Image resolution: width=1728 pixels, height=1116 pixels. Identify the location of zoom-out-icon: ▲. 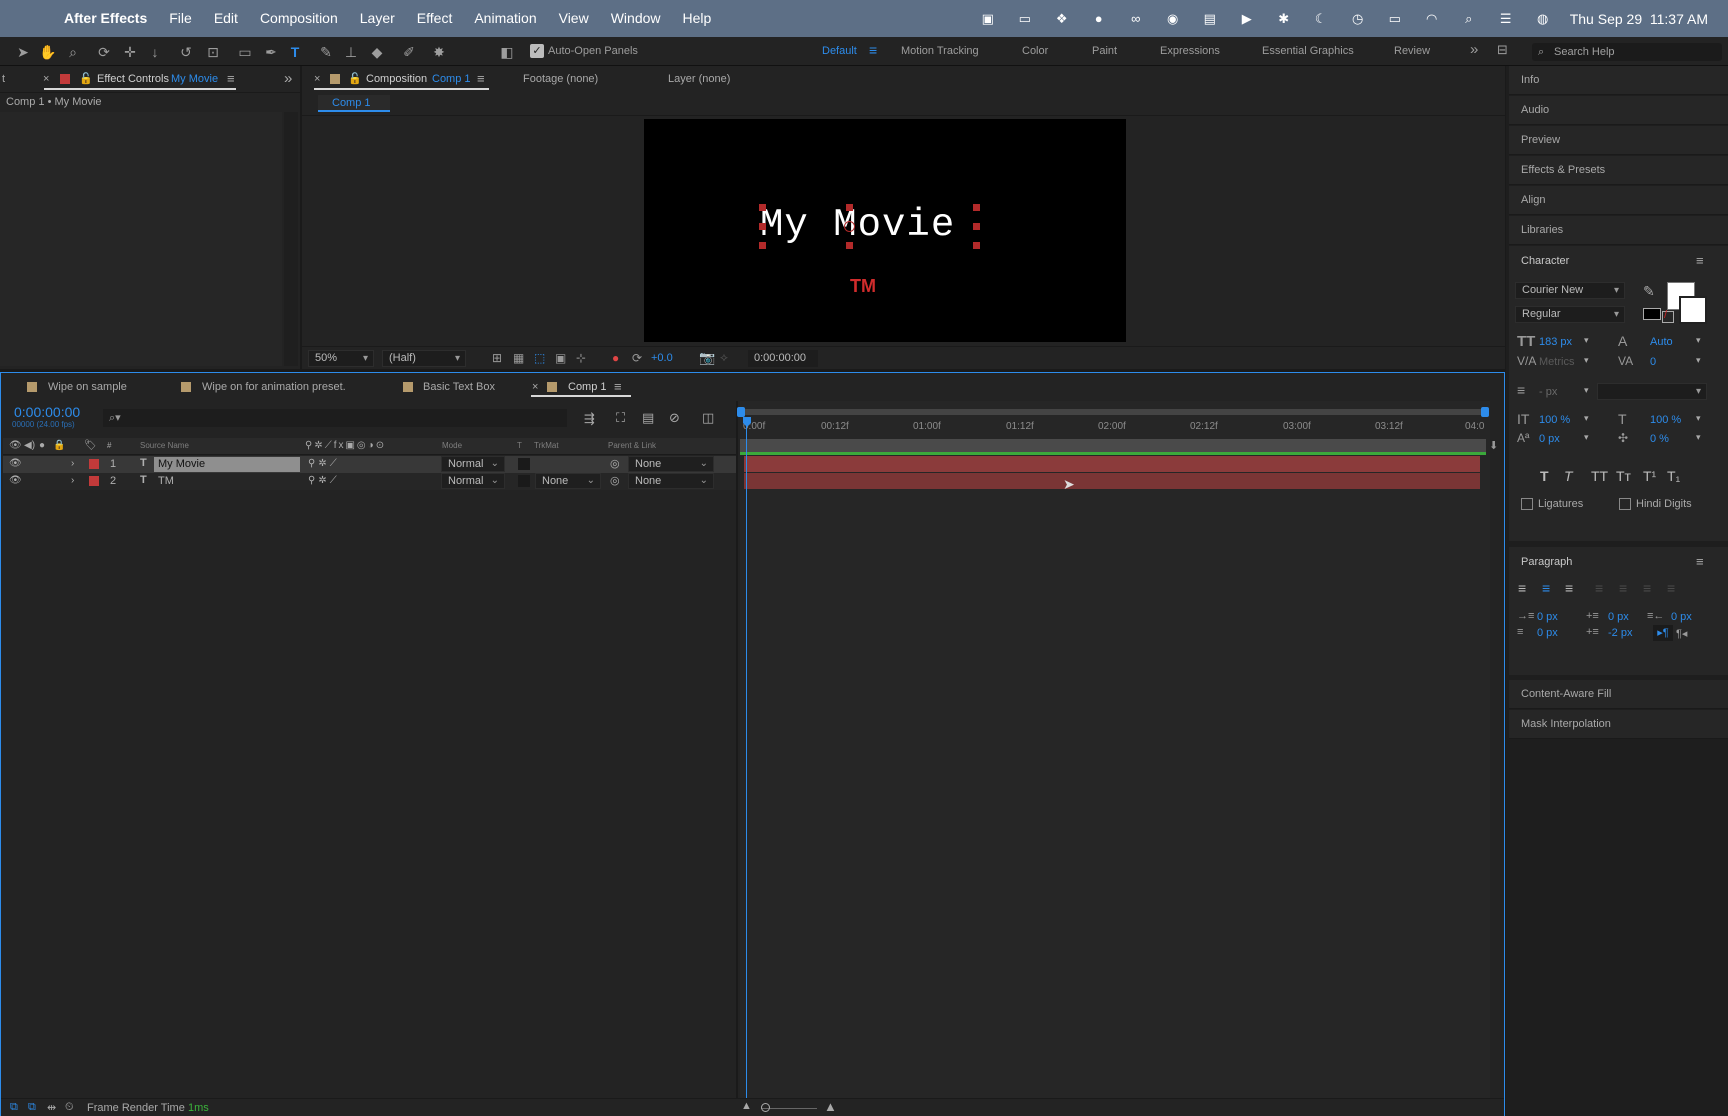
(746, 1106).